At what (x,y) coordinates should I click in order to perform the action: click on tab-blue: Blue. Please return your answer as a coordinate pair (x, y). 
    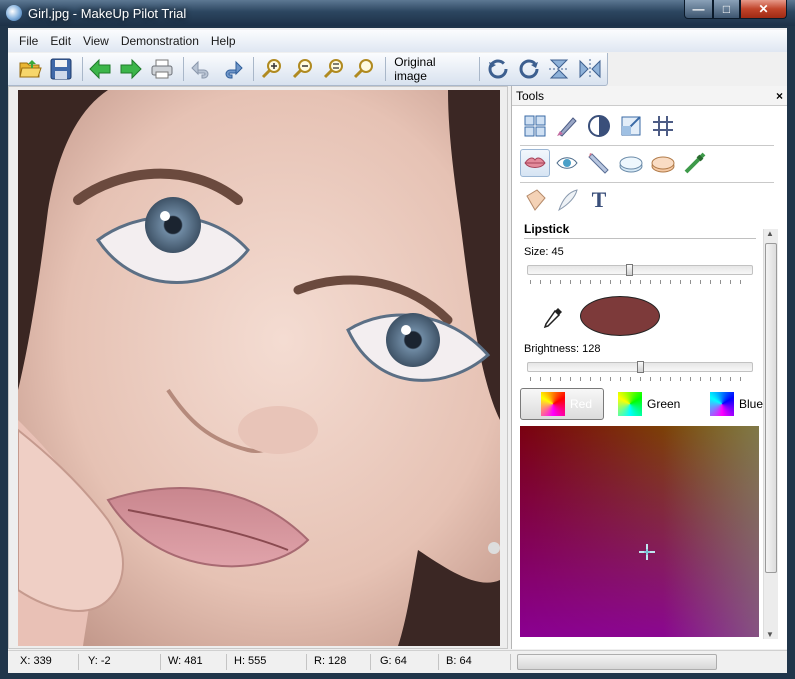
    Looking at the image, I should click on (729, 404).